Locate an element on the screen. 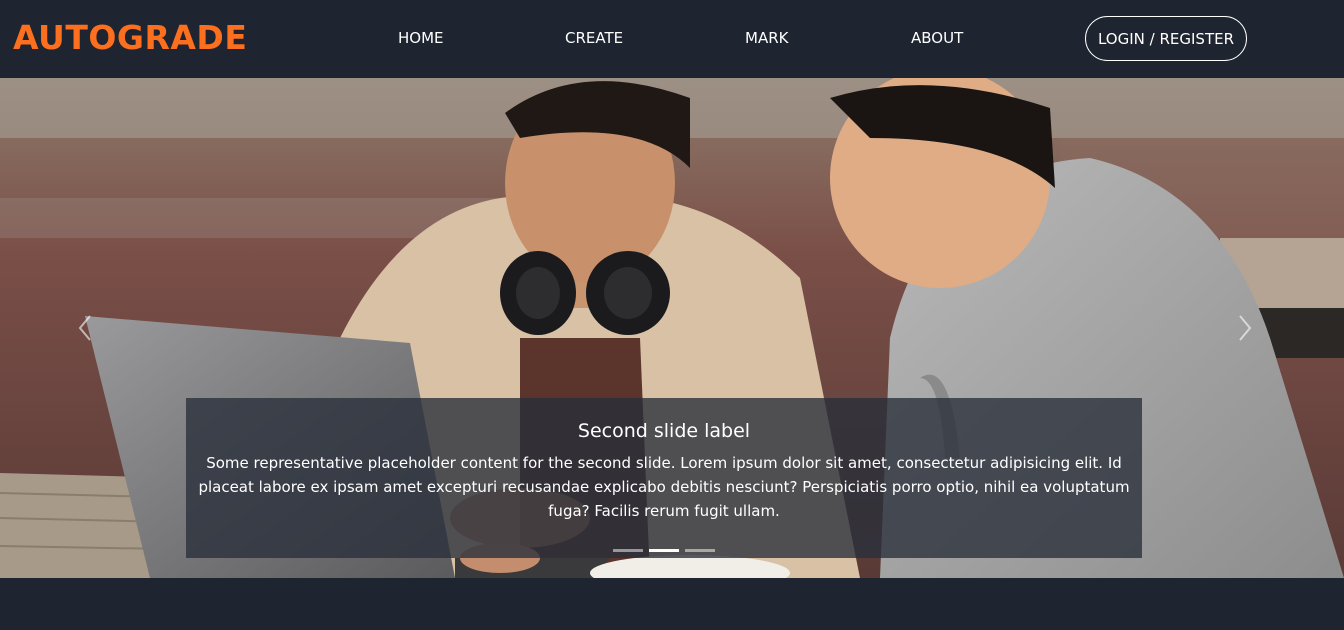  carousel-indicators is located at coordinates (664, 550).